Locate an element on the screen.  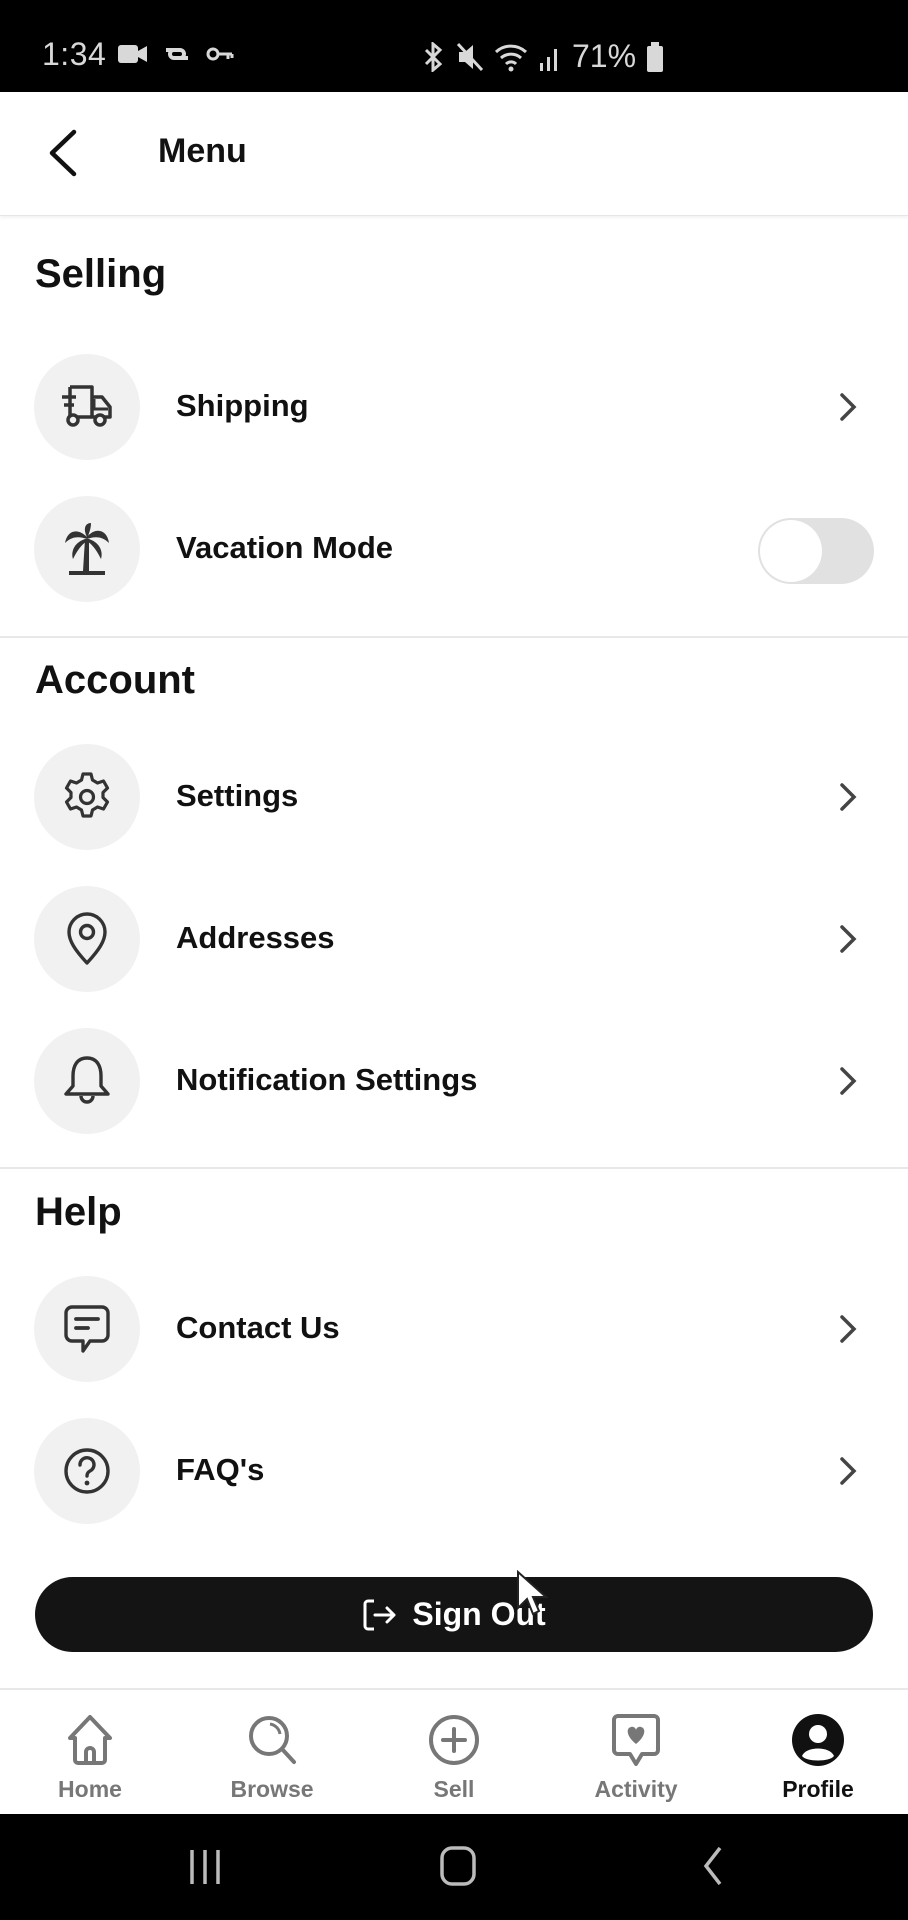
section-title-selling: Selling is located at coordinates (101, 274).